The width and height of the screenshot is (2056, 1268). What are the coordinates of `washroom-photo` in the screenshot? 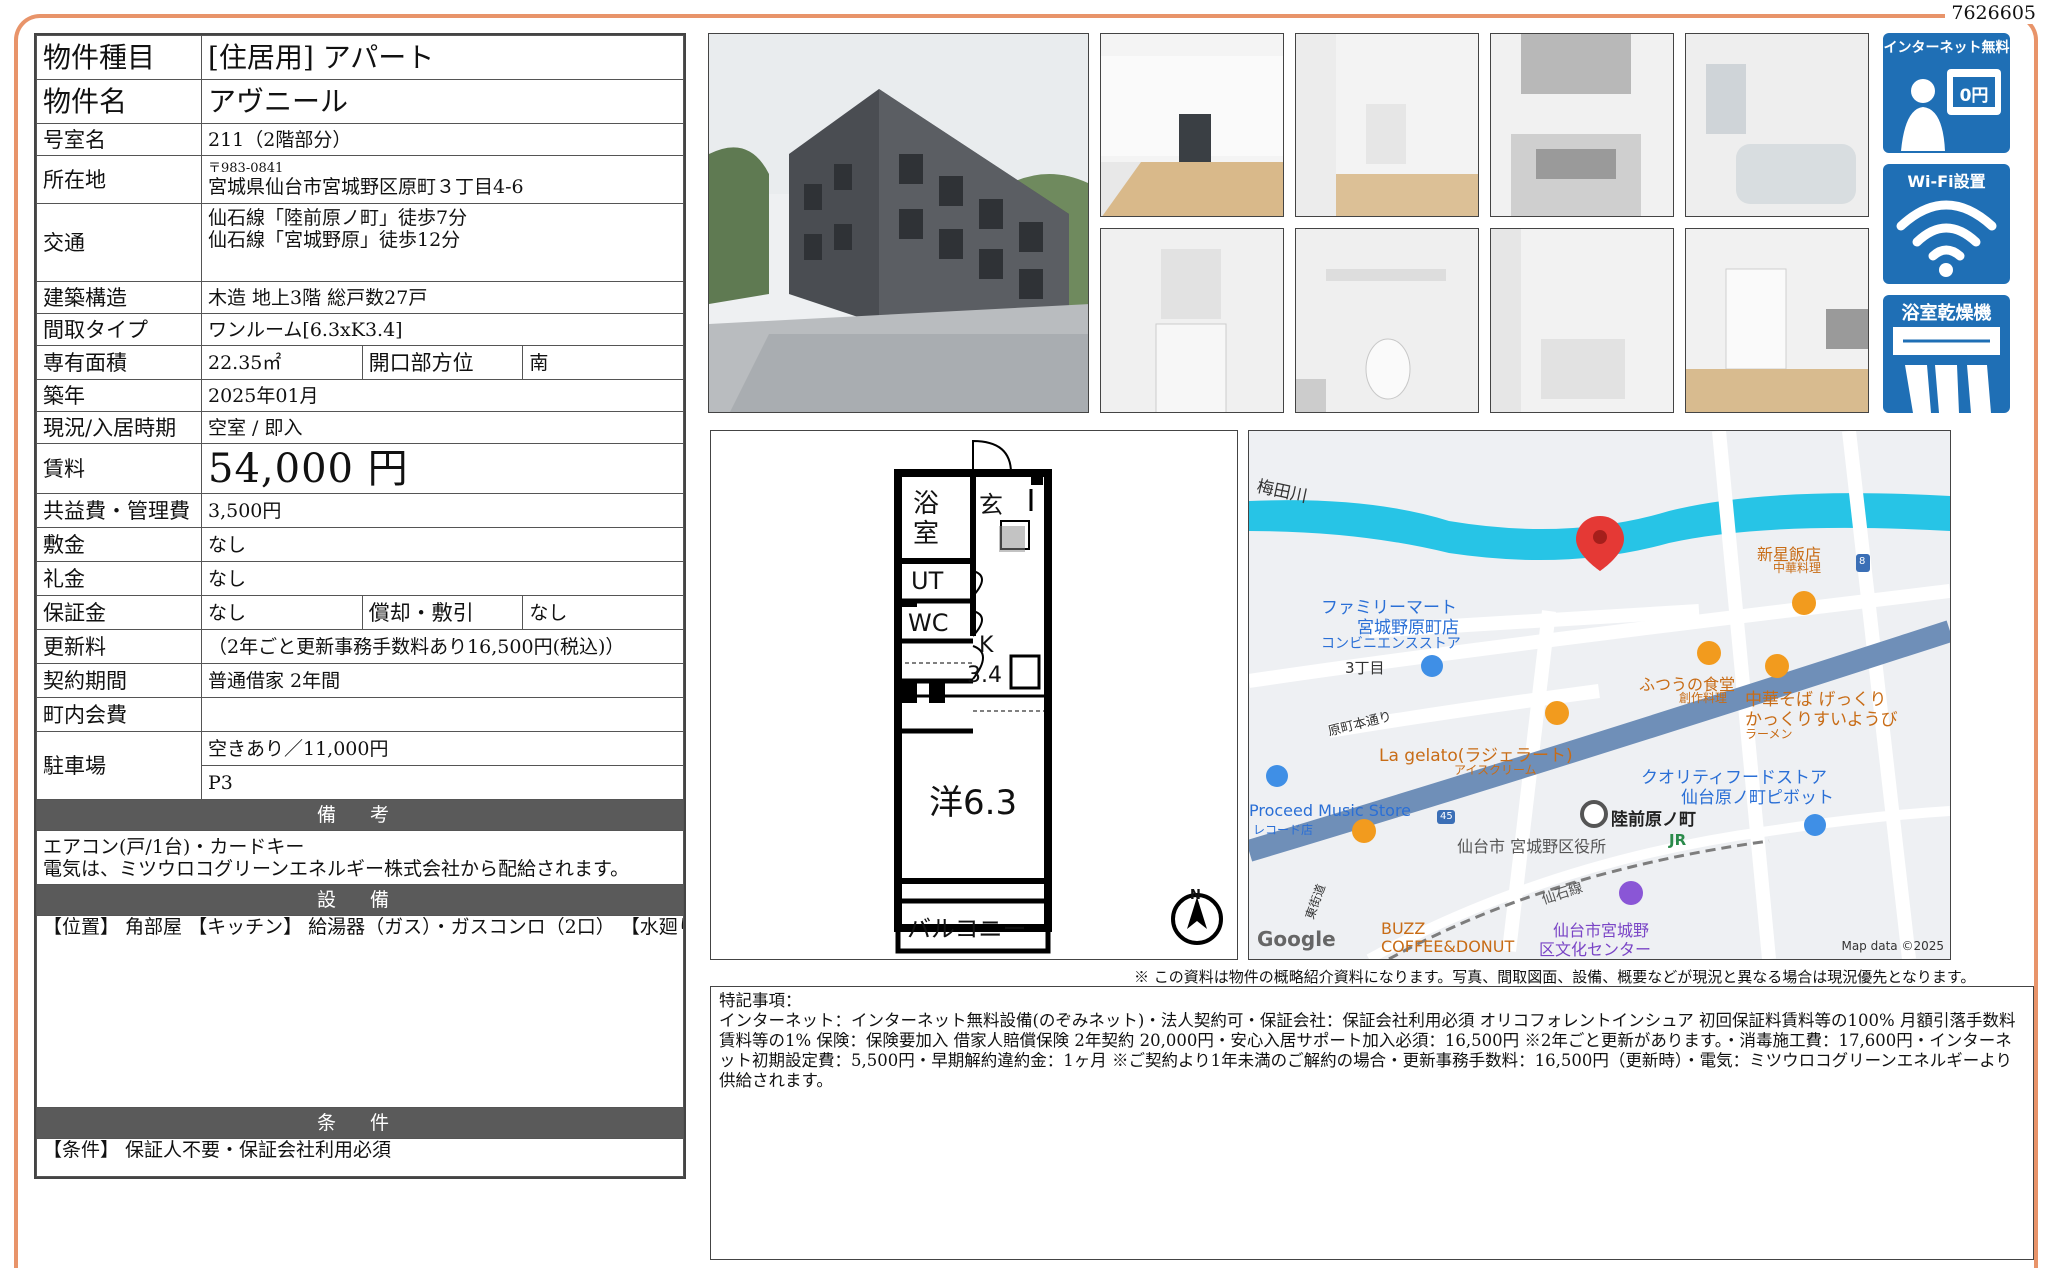 It's located at (1192, 320).